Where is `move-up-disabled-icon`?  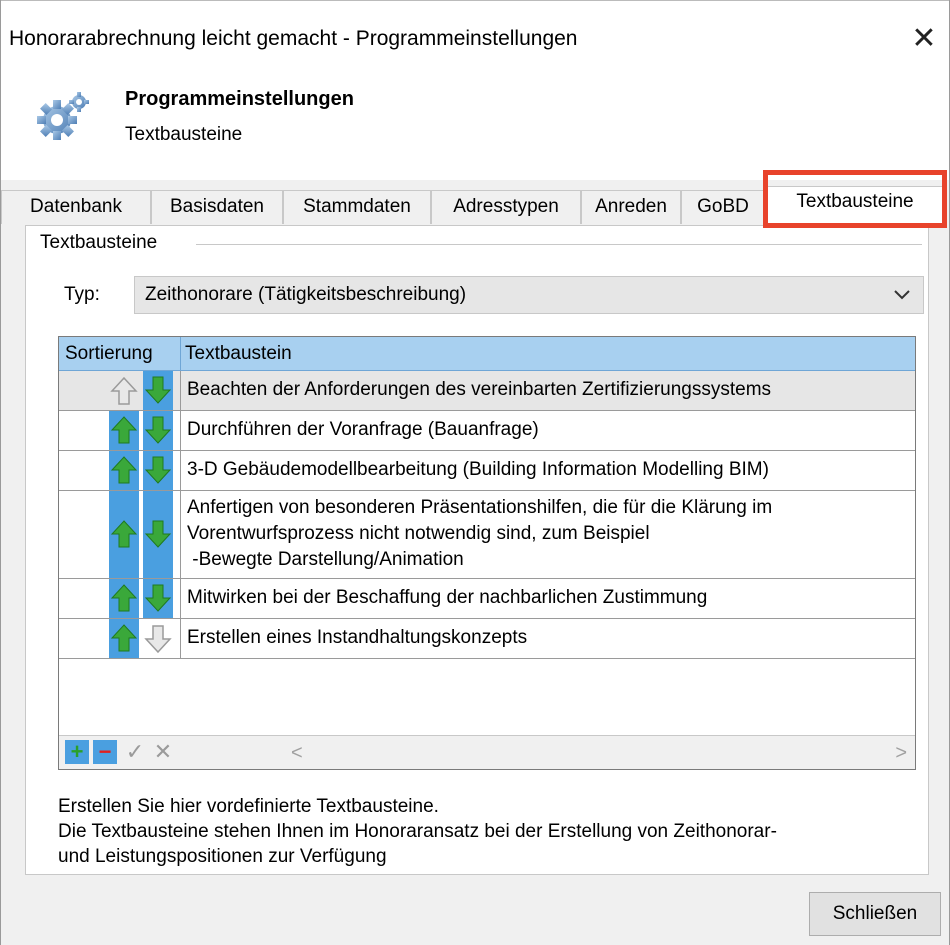 move-up-disabled-icon is located at coordinates (124, 391).